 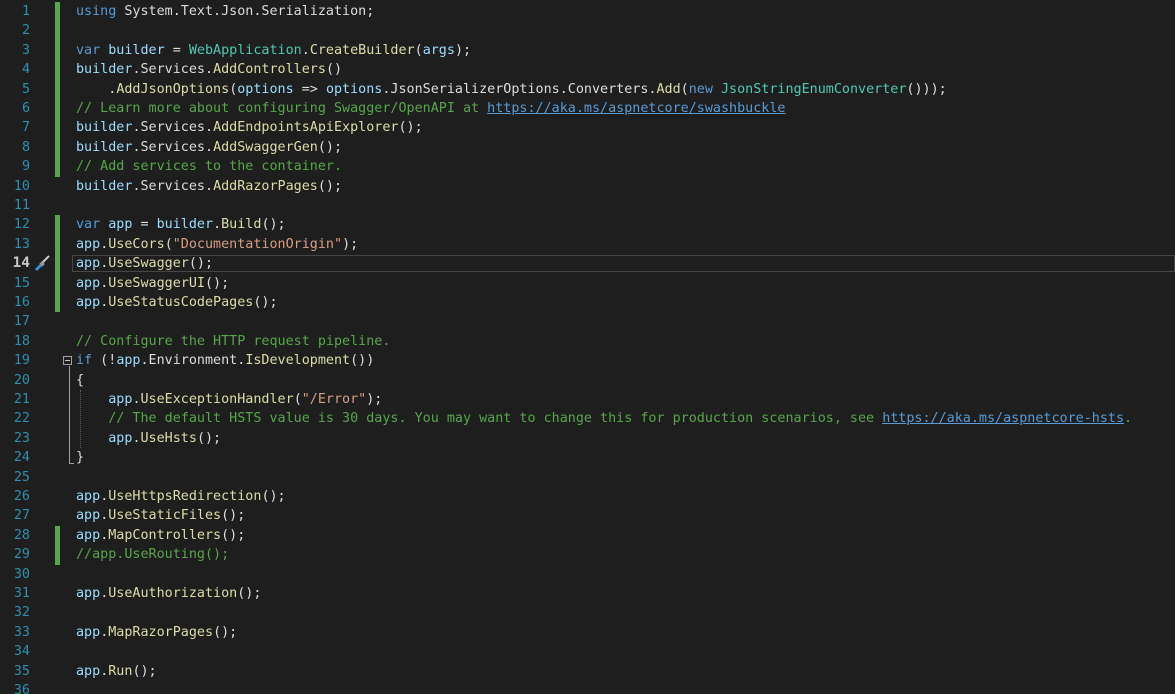 I want to click on code-token: if, so click(x=84, y=361).